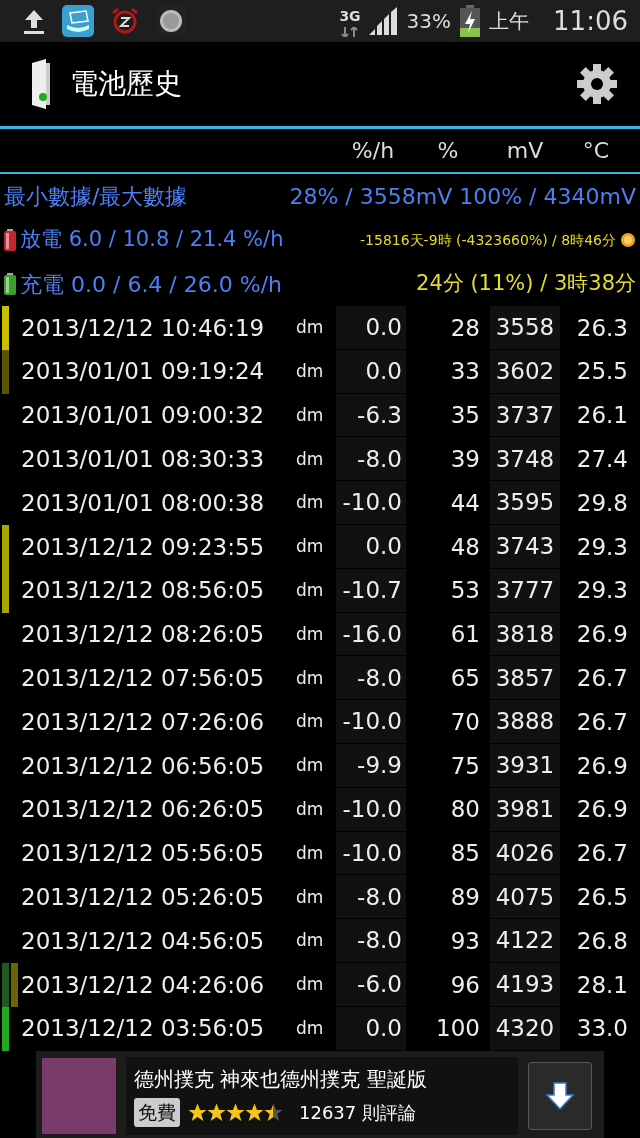  I want to click on timestamp: 2013/12/12 05:26:05, so click(143, 897).